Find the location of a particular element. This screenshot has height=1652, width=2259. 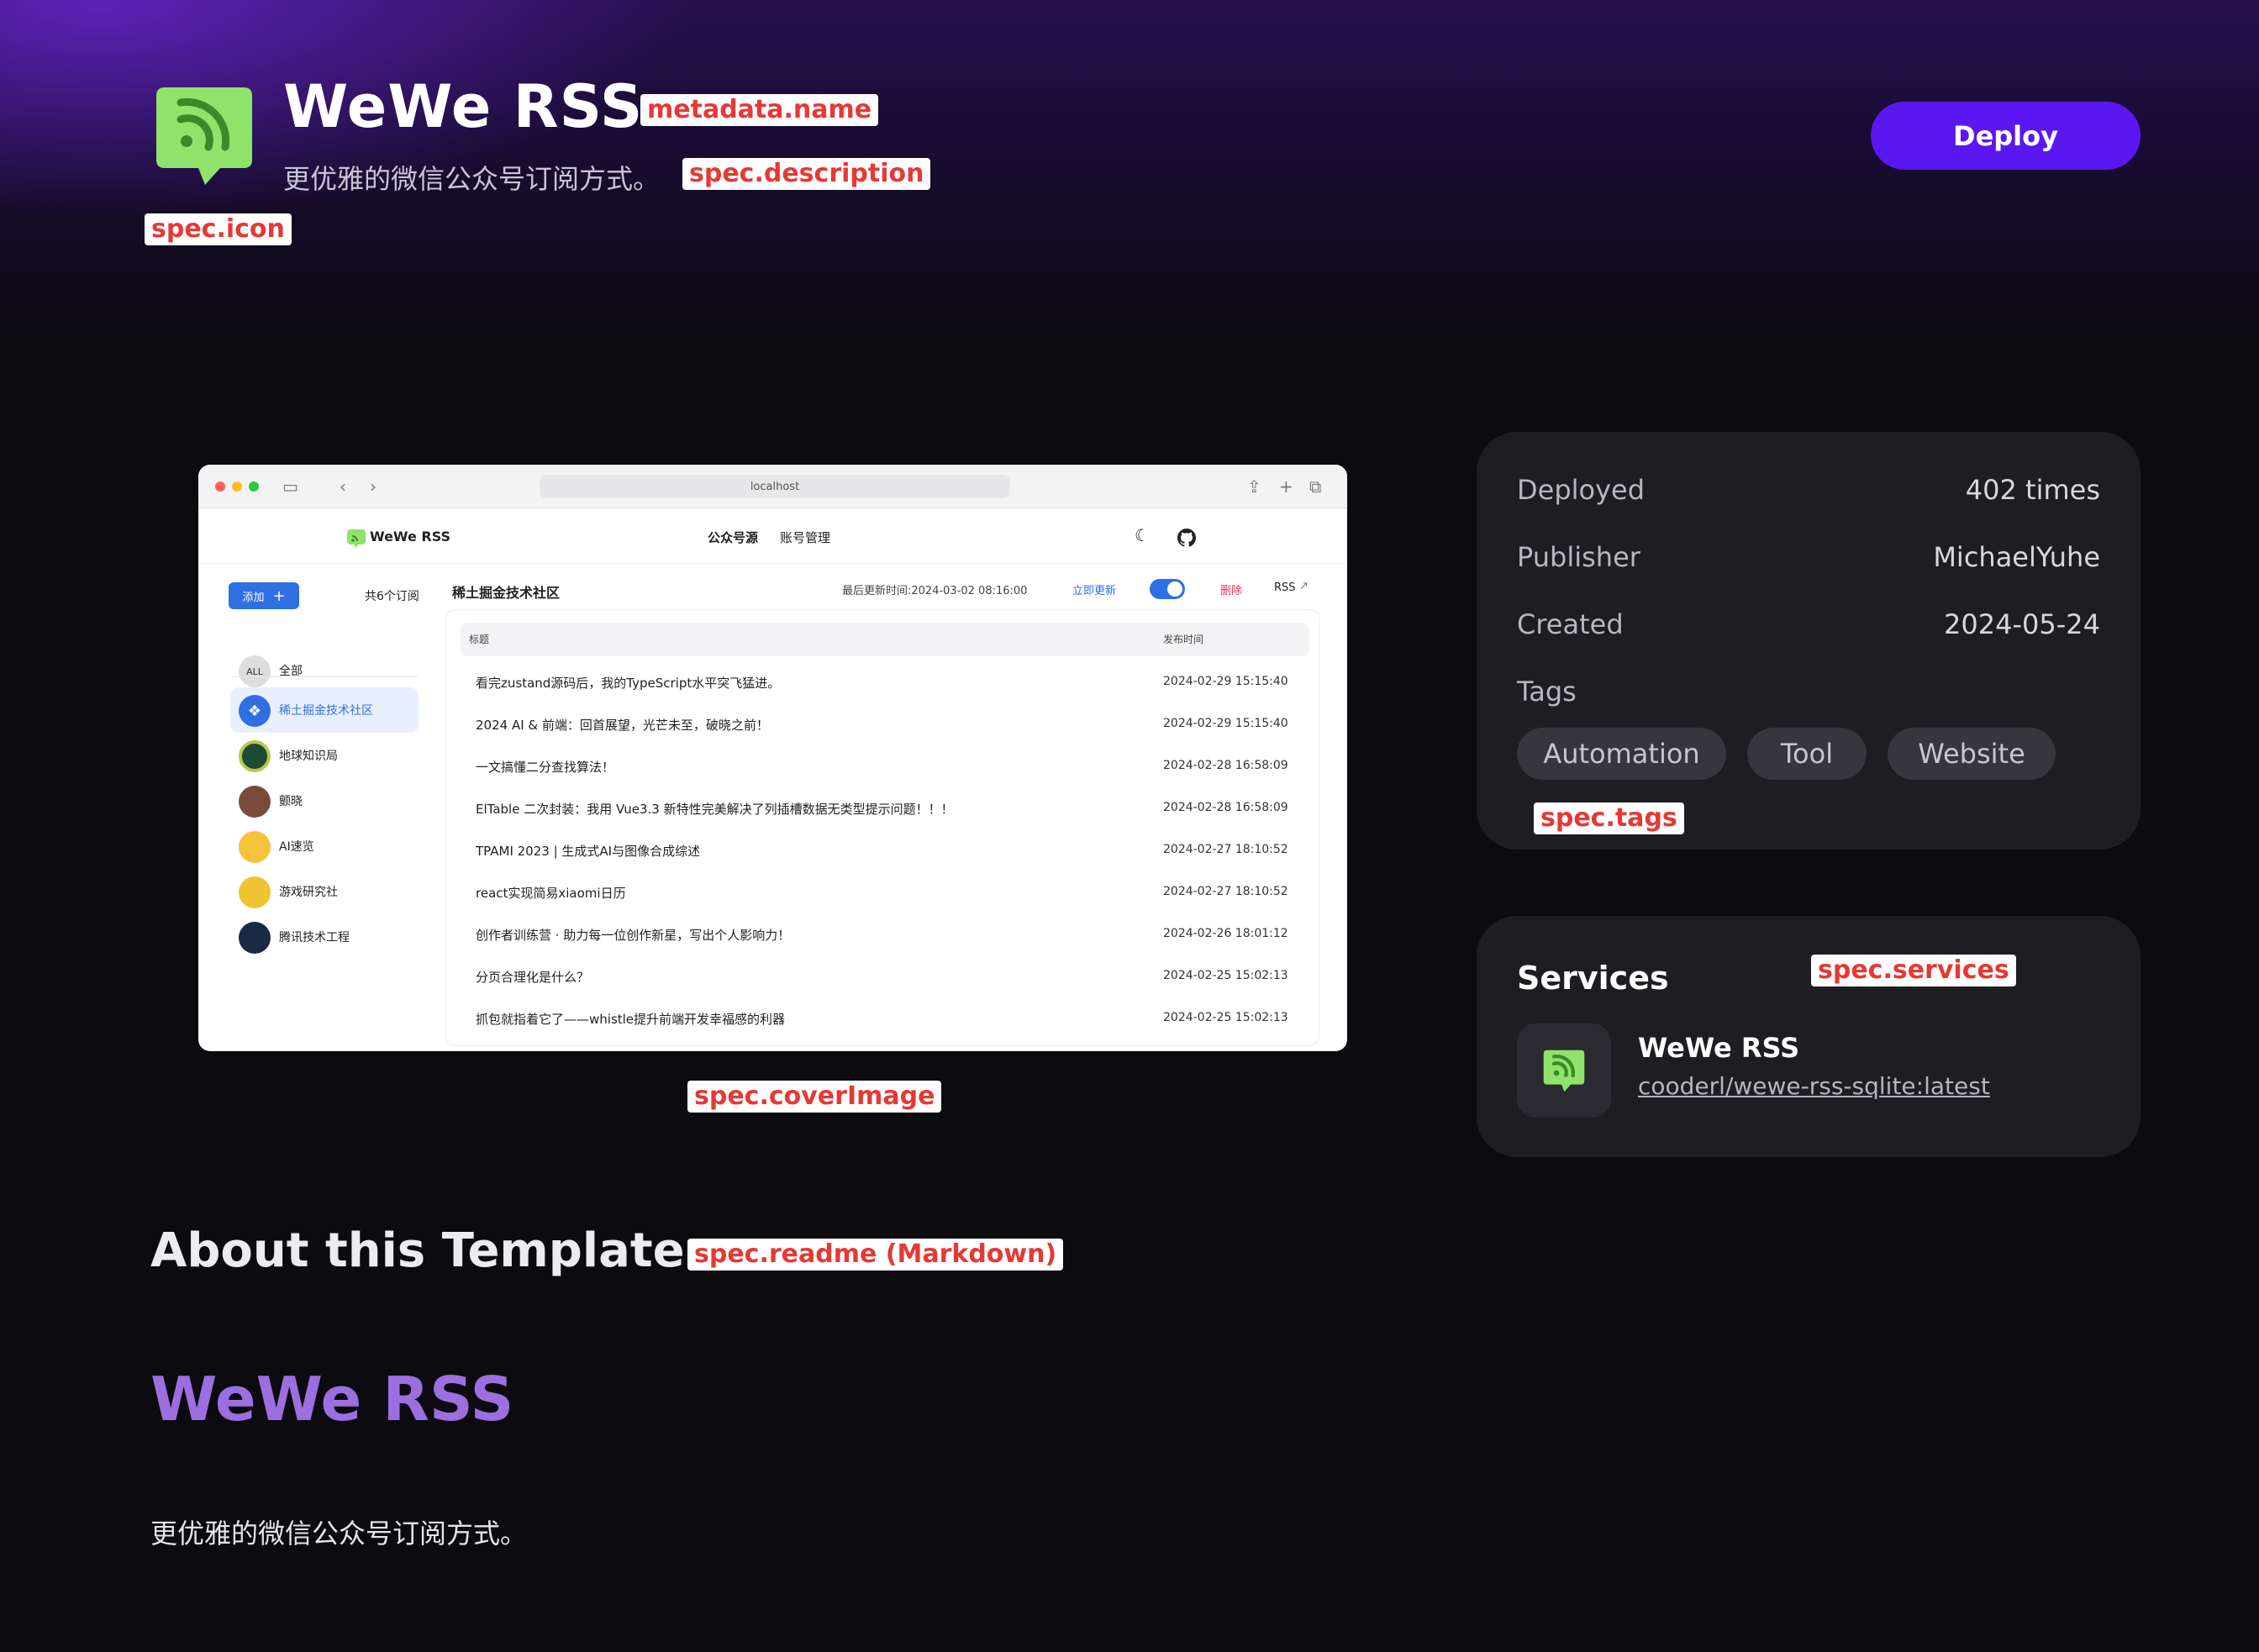

publisher-label: Publisher is located at coordinates (1578, 557).